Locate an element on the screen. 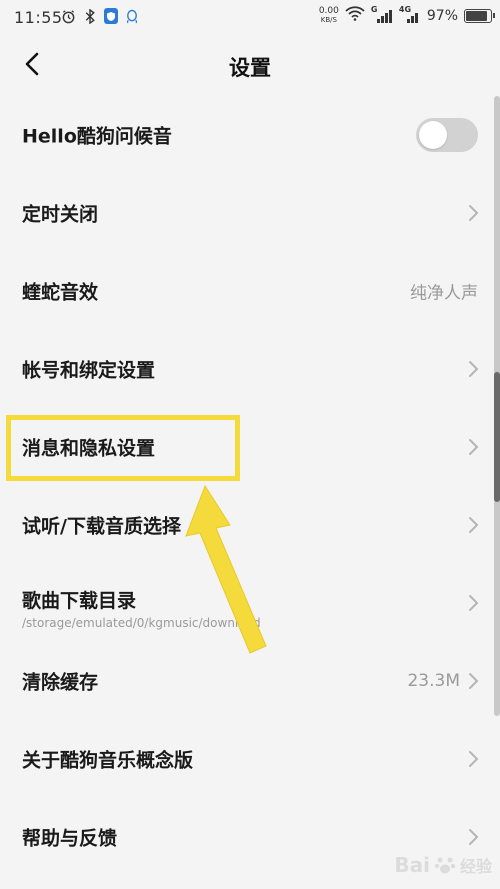  setting-label: 试听/下载音质选择 is located at coordinates (101, 526).